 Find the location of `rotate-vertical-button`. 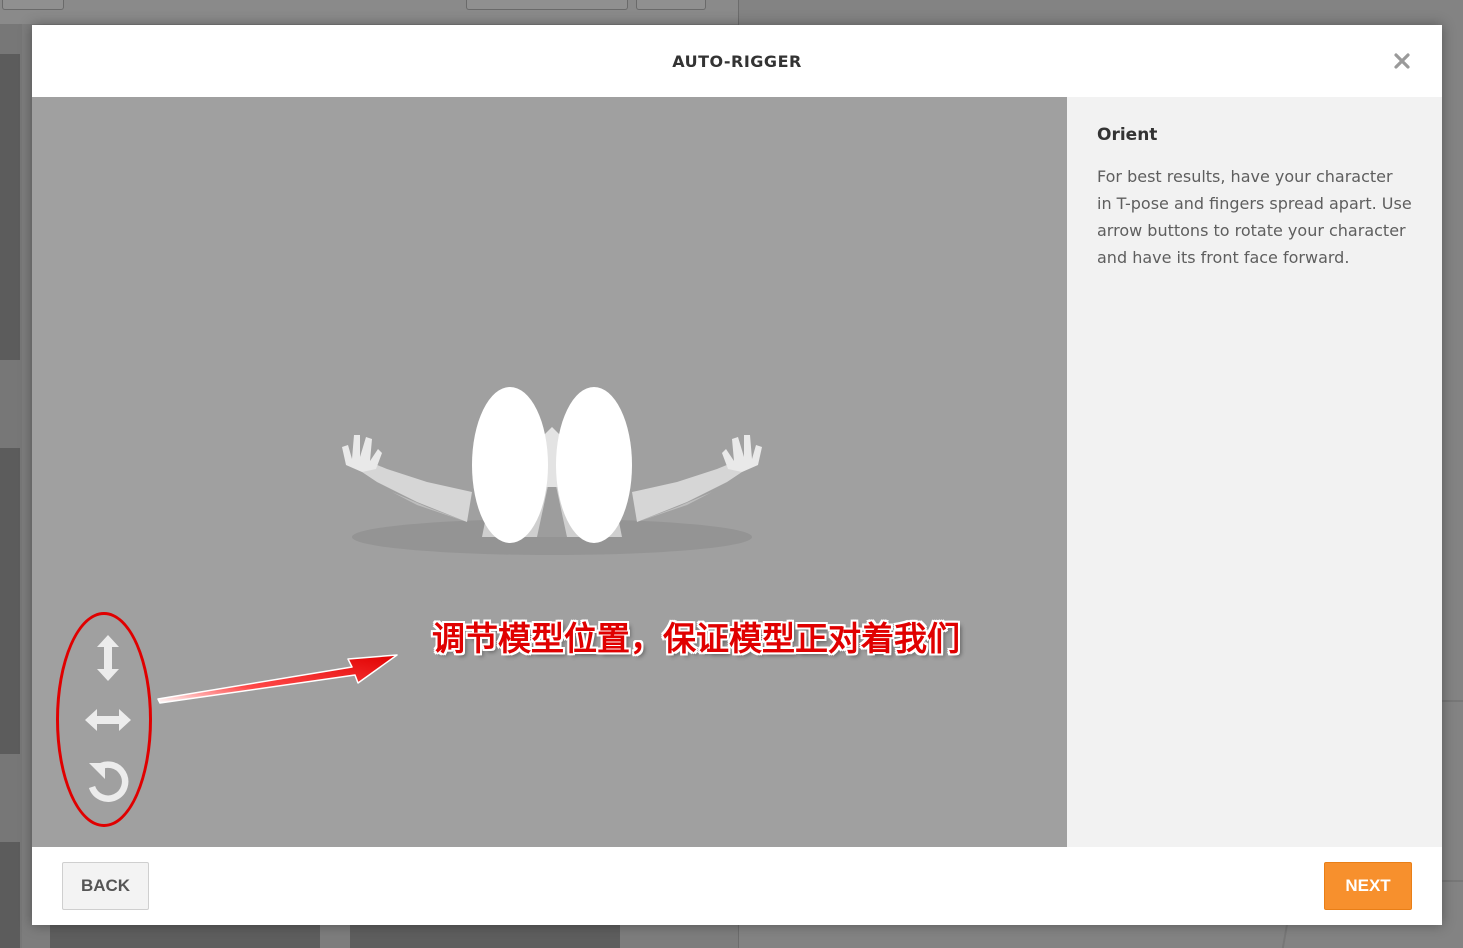

rotate-vertical-button is located at coordinates (108, 658).